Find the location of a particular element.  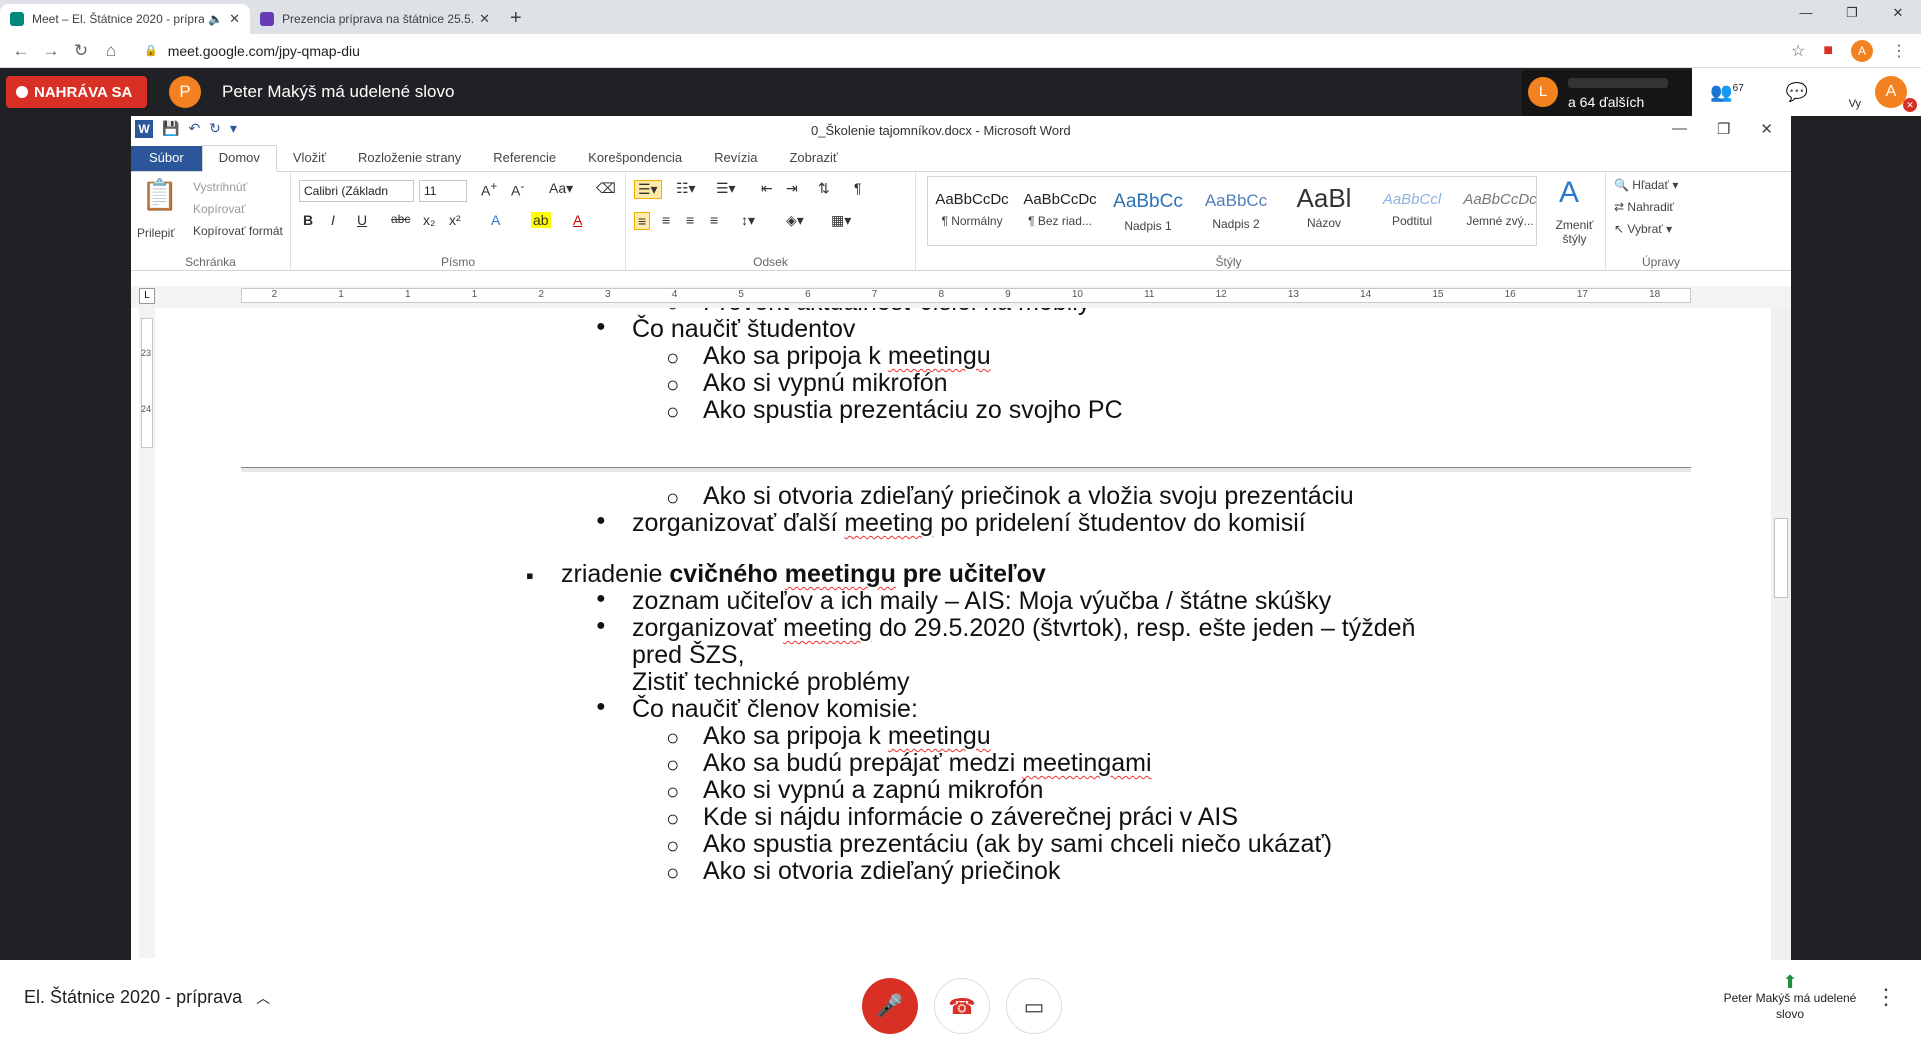

word-restore-icon: ❐ is located at coordinates (1723, 129).